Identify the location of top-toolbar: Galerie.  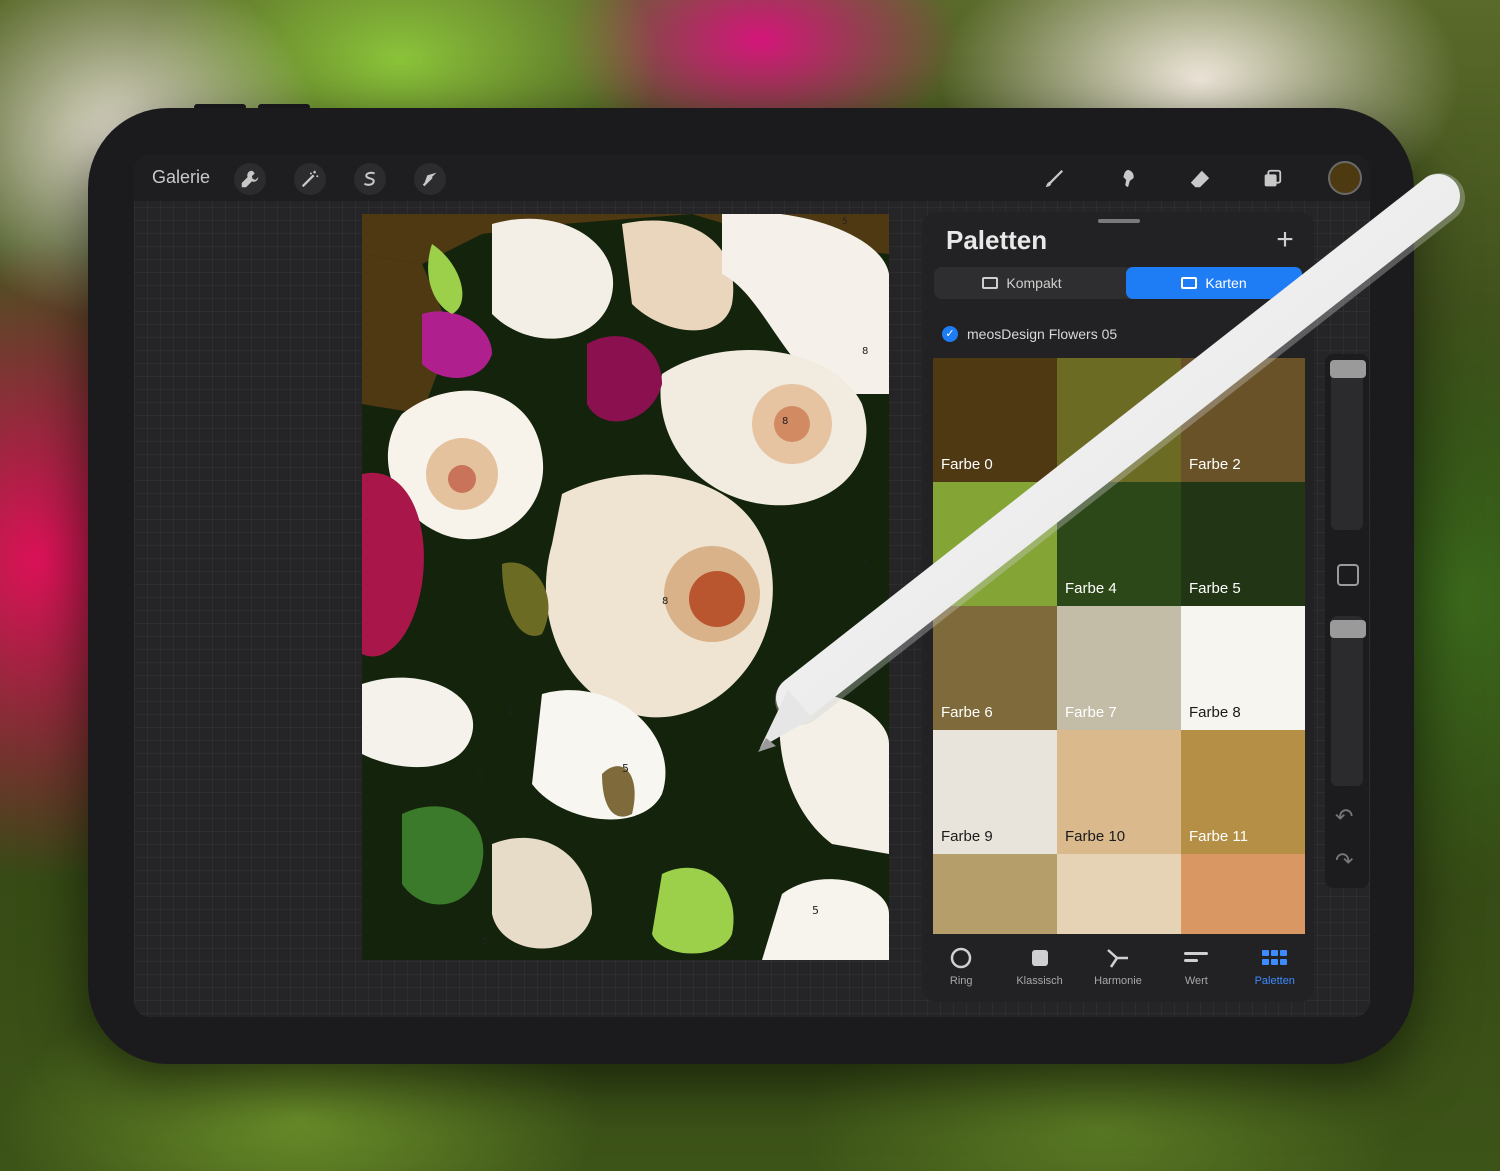
(752, 178).